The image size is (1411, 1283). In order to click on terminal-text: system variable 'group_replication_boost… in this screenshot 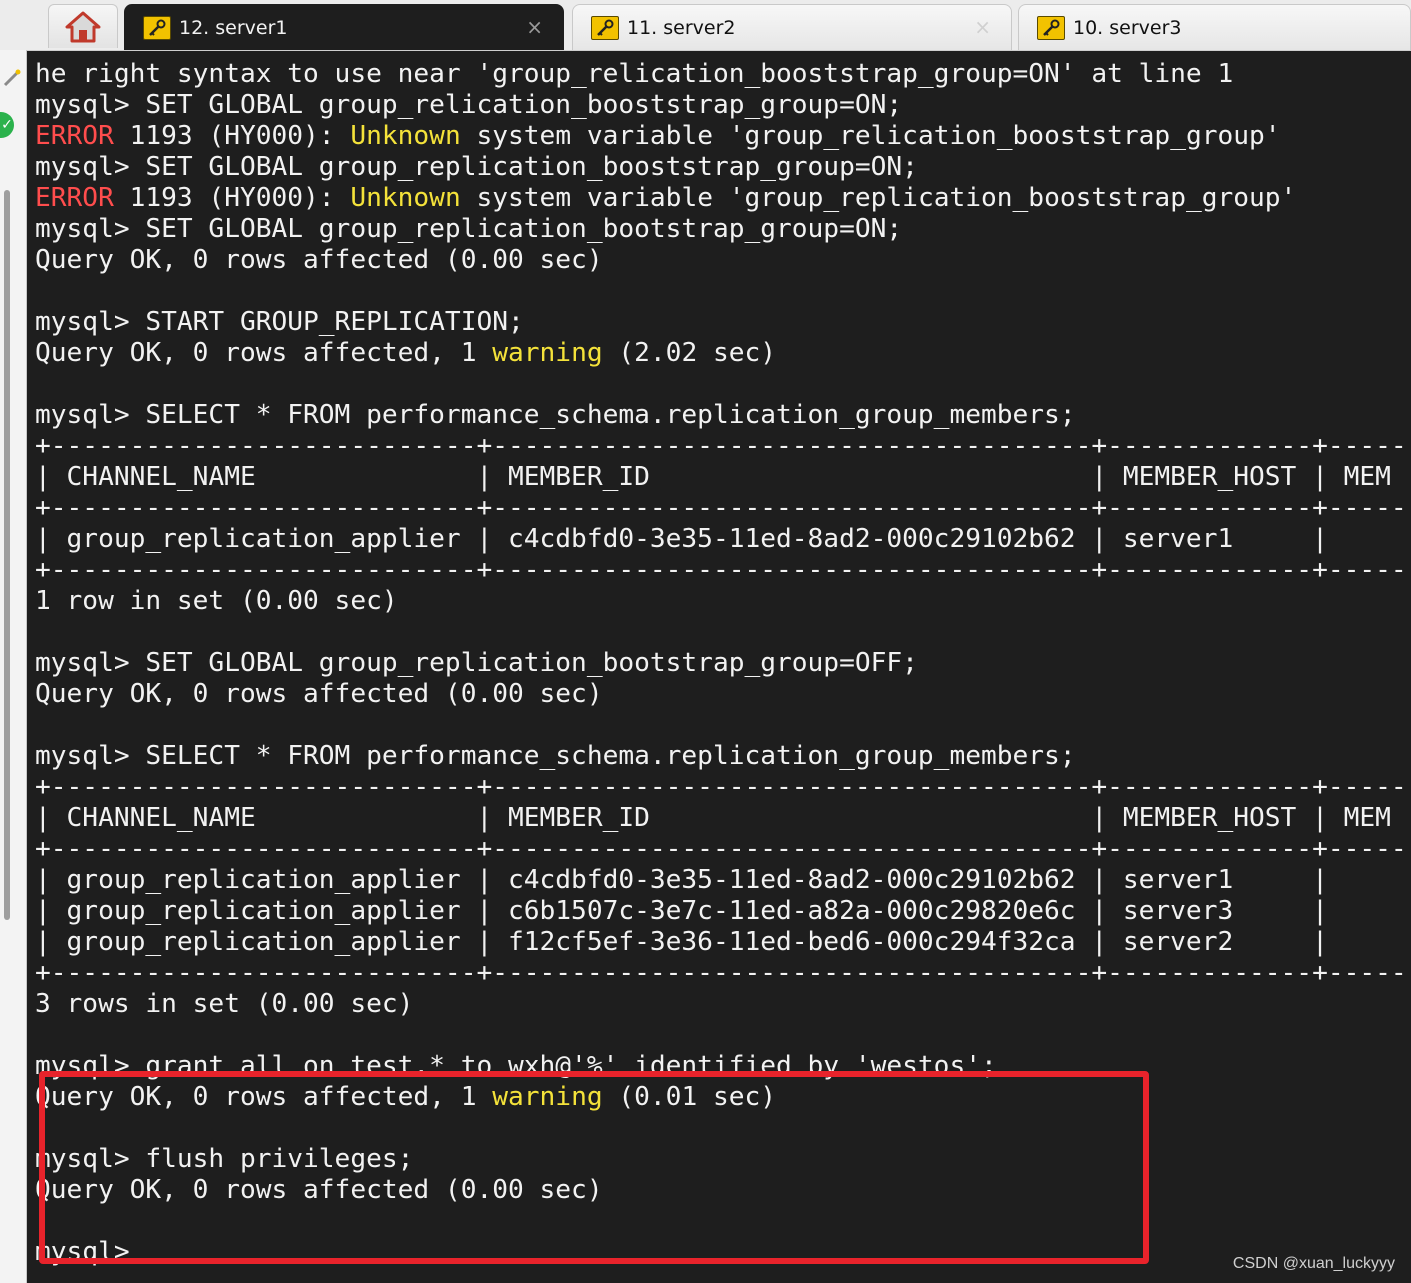, I will do `click(878, 198)`.